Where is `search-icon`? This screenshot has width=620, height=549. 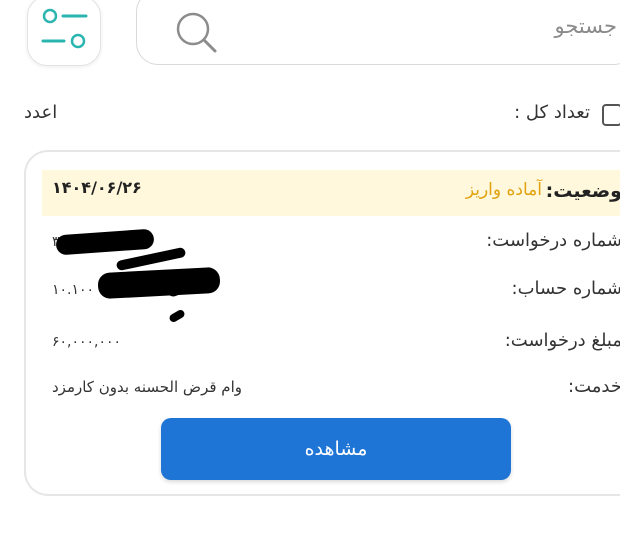
search-icon is located at coordinates (196, 32).